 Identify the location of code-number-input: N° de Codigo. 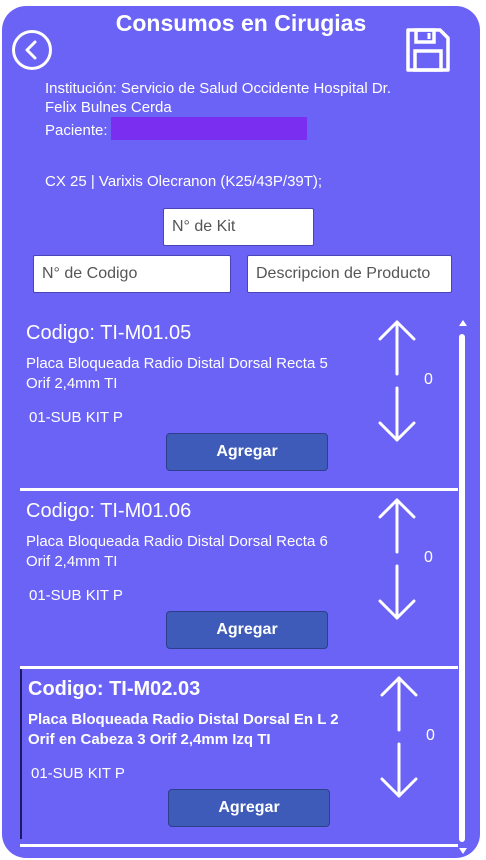
(132, 274).